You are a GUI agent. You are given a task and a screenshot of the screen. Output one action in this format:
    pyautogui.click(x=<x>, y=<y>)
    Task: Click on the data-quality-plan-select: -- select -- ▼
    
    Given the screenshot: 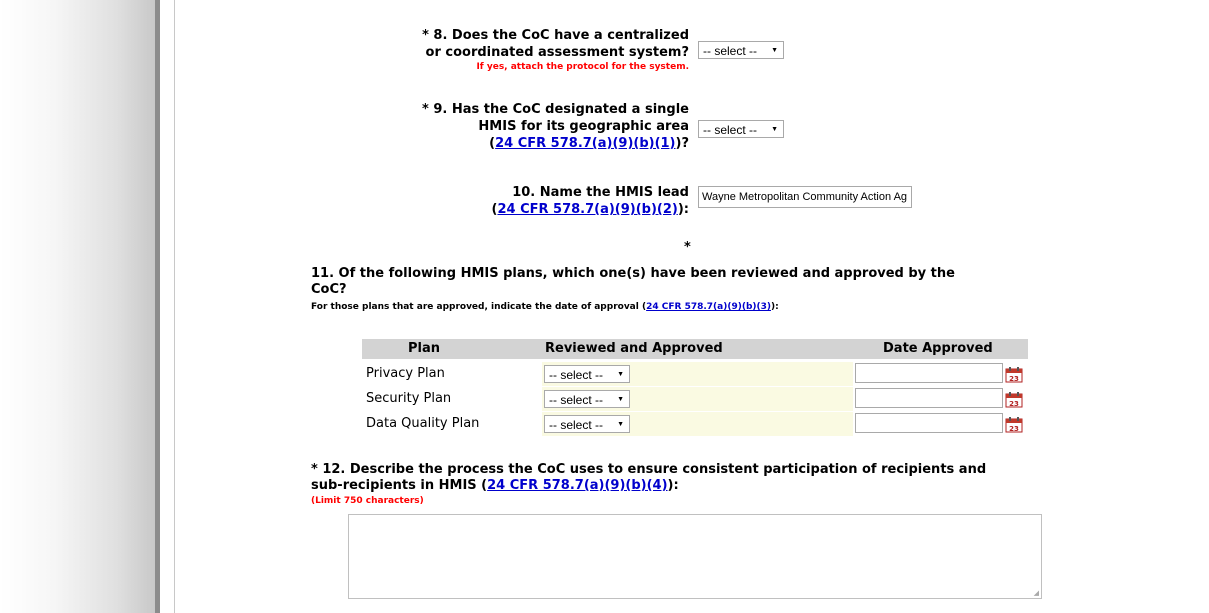 What is the action you would take?
    pyautogui.click(x=587, y=424)
    